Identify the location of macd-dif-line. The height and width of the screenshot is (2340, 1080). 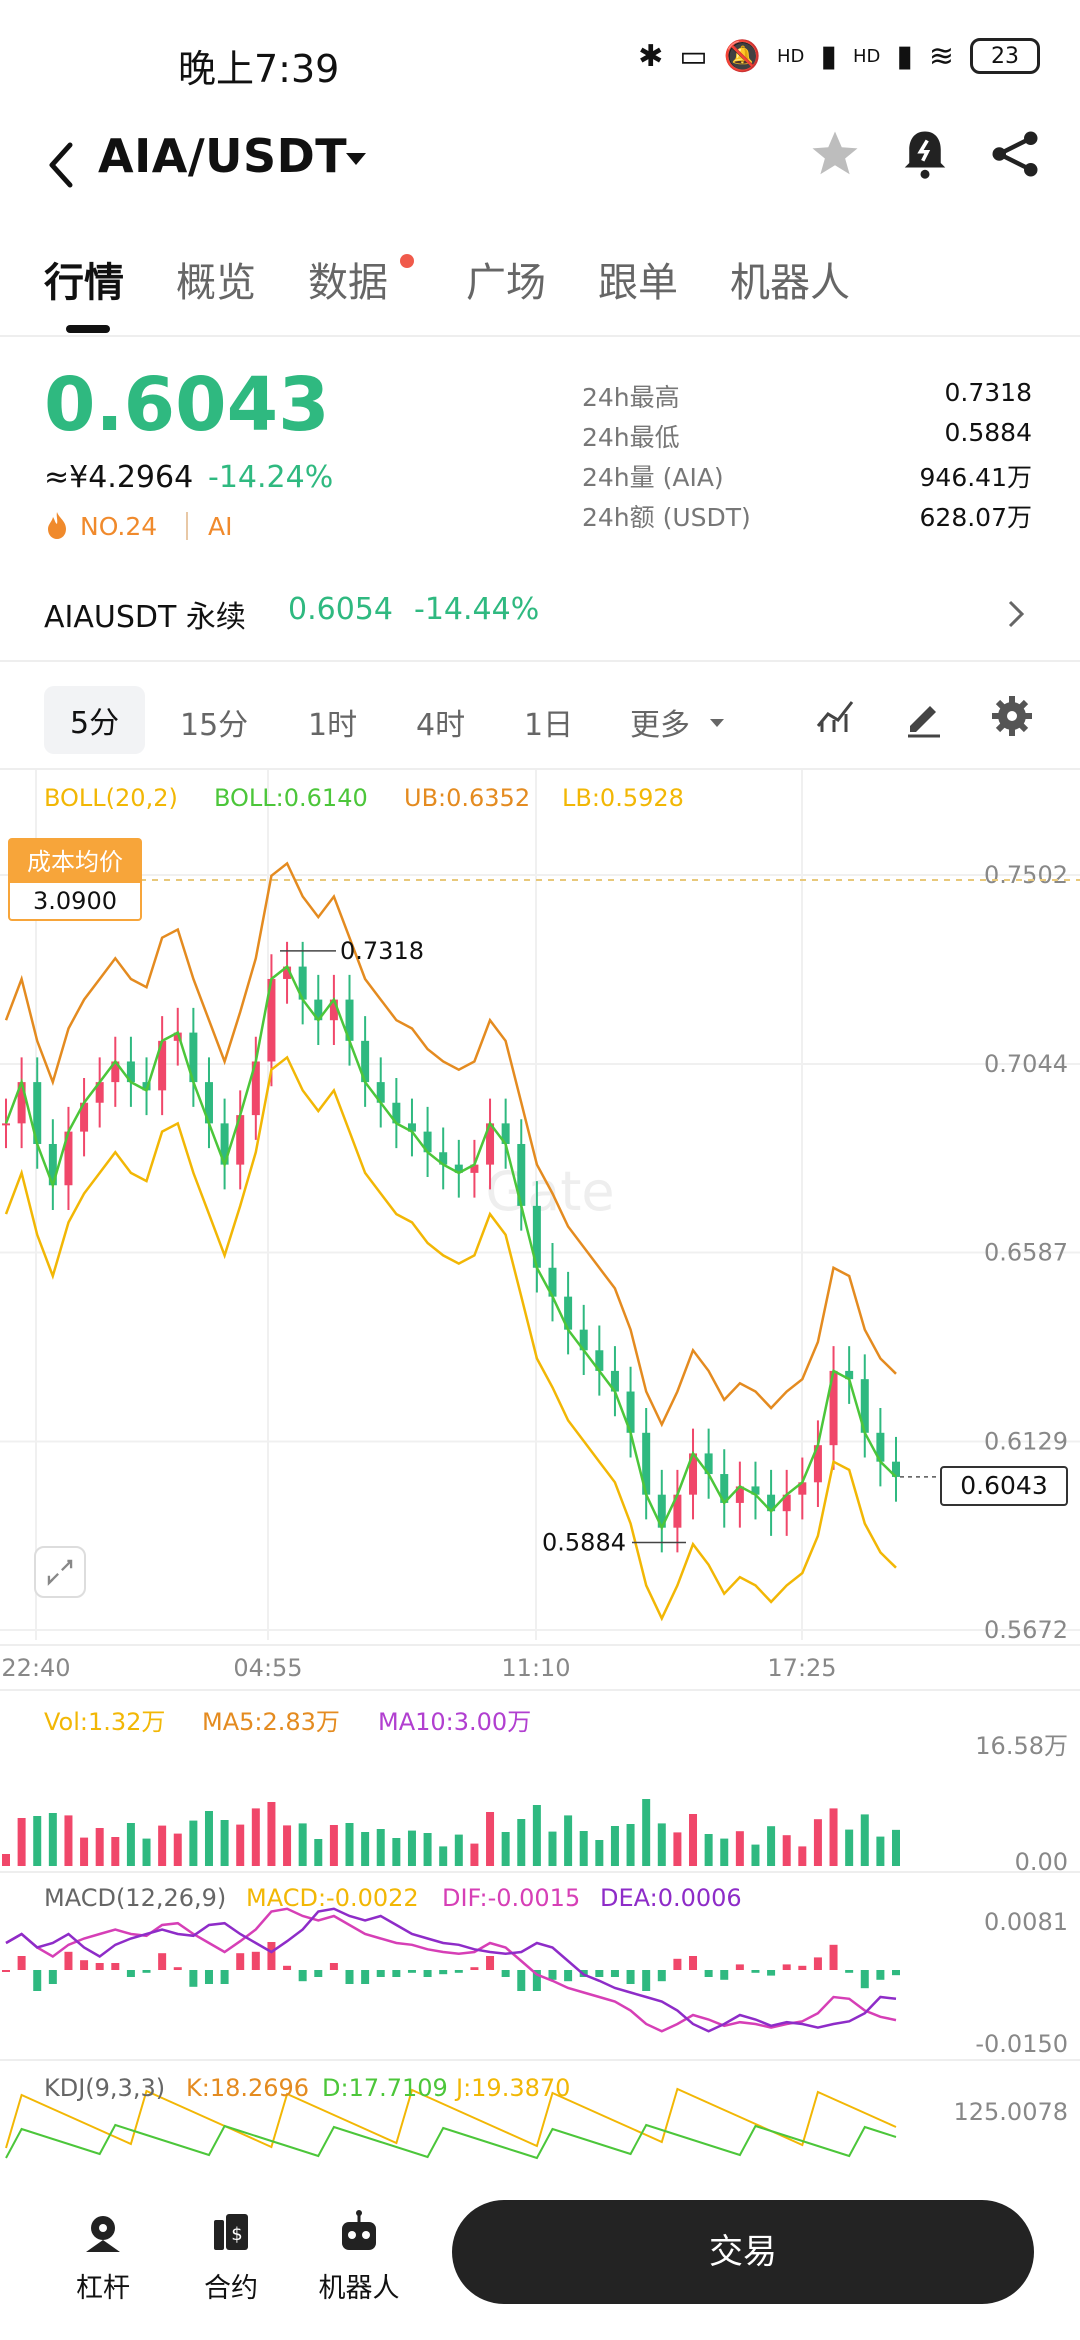
(451, 1970).